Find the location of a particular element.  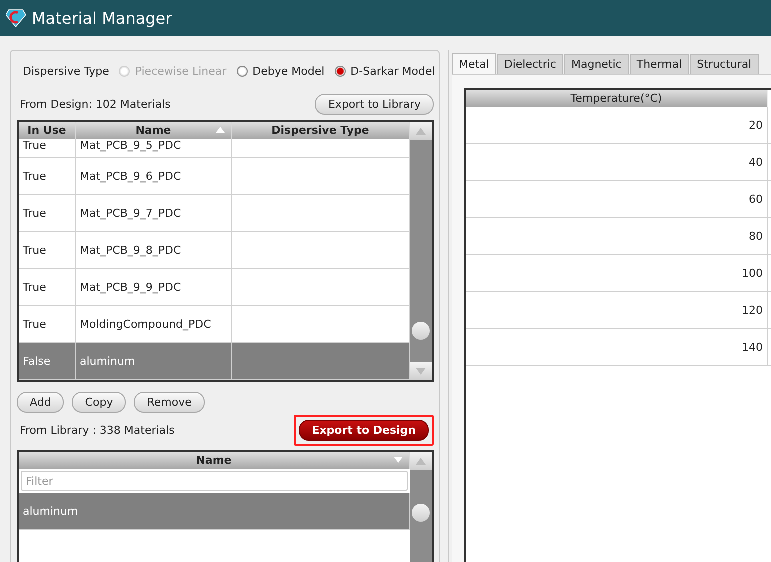

table-cell: aluminum is located at coordinates (154, 361).